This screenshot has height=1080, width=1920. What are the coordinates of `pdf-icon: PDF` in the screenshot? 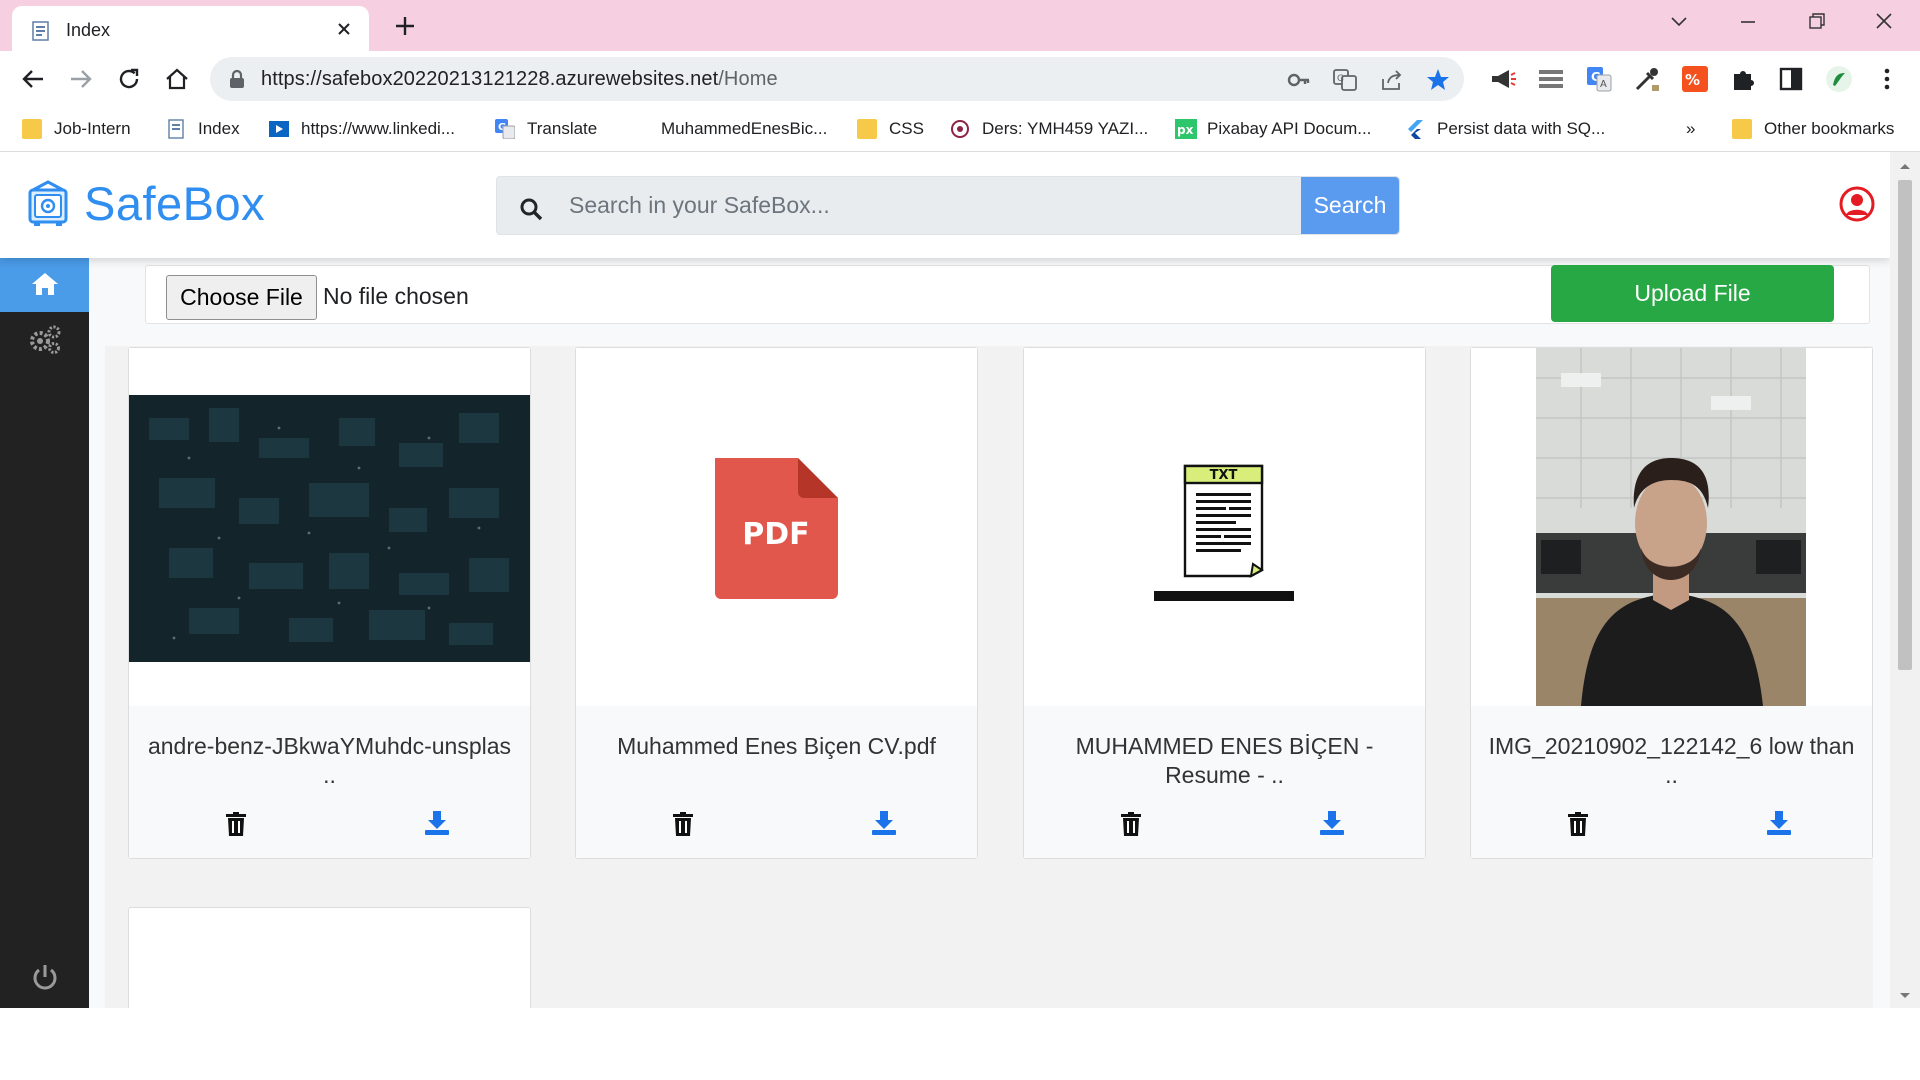 It's located at (776, 527).